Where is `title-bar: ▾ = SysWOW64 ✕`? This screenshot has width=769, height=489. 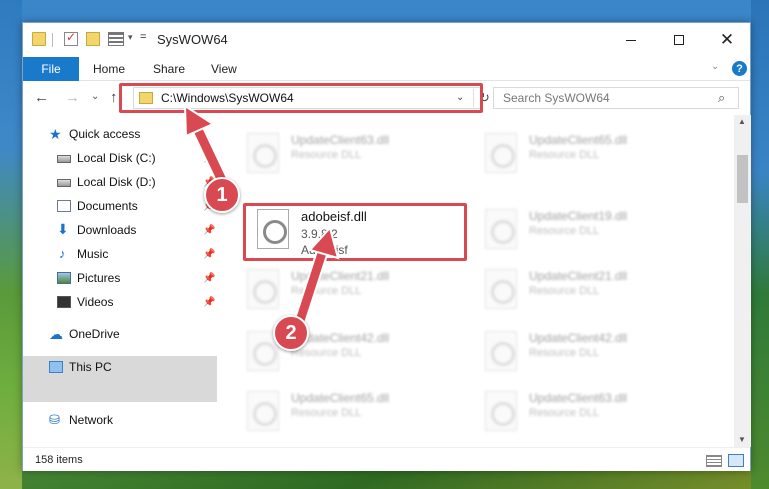 title-bar: ▾ = SysWOW64 ✕ is located at coordinates (386, 40).